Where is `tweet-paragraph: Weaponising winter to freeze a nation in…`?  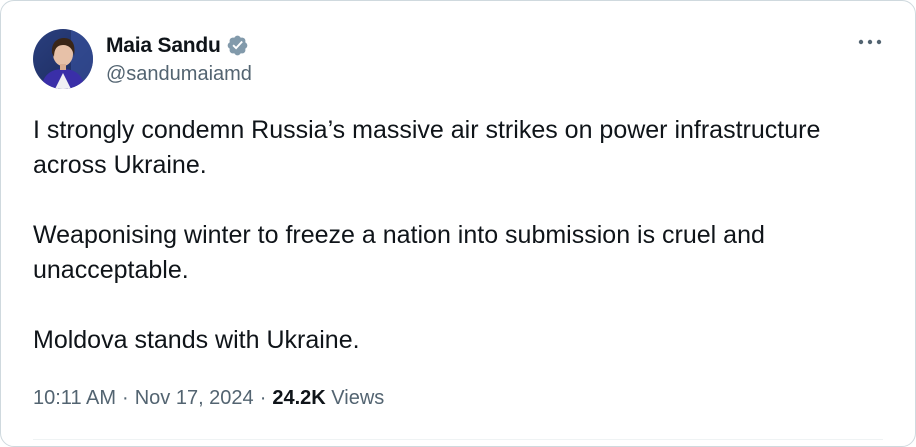 tweet-paragraph: Weaponising winter to freeze a nation in… is located at coordinates (399, 252).